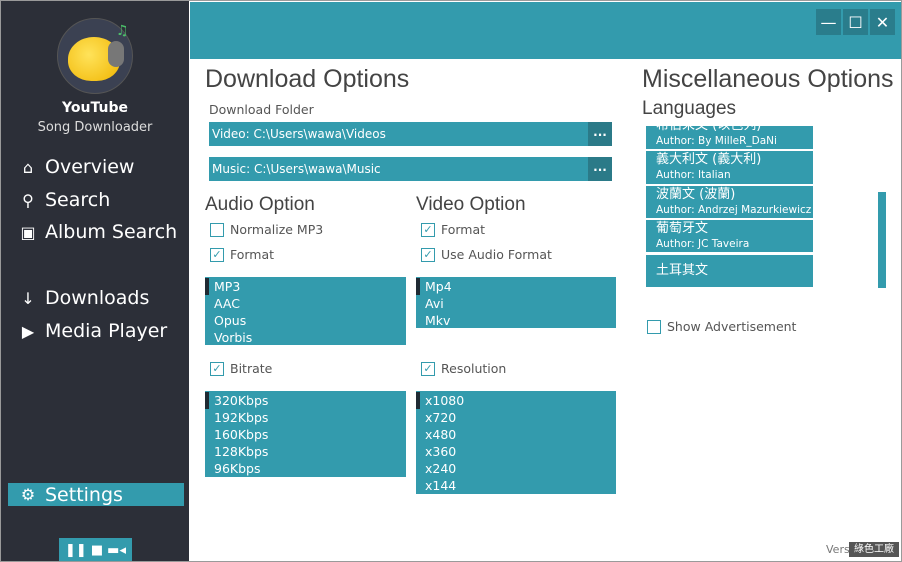 The image size is (902, 562). I want to click on pause-icon: ❚❚, so click(76, 550).